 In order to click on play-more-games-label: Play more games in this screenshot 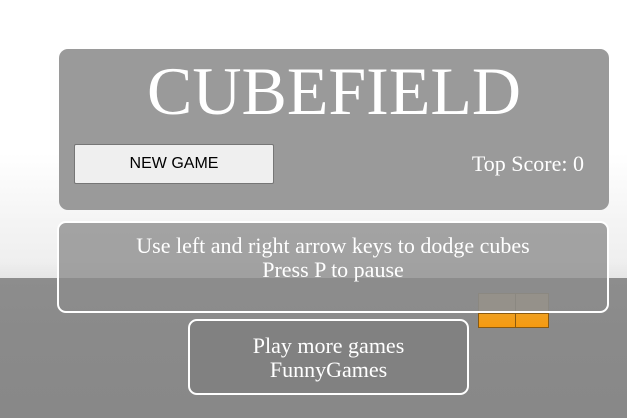, I will do `click(328, 345)`.